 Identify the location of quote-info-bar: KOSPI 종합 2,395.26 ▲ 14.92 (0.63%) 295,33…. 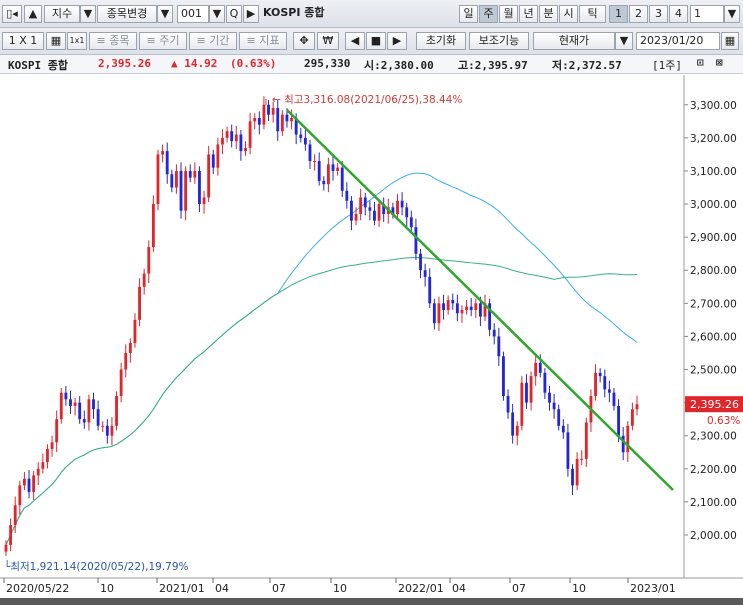
(371, 64).